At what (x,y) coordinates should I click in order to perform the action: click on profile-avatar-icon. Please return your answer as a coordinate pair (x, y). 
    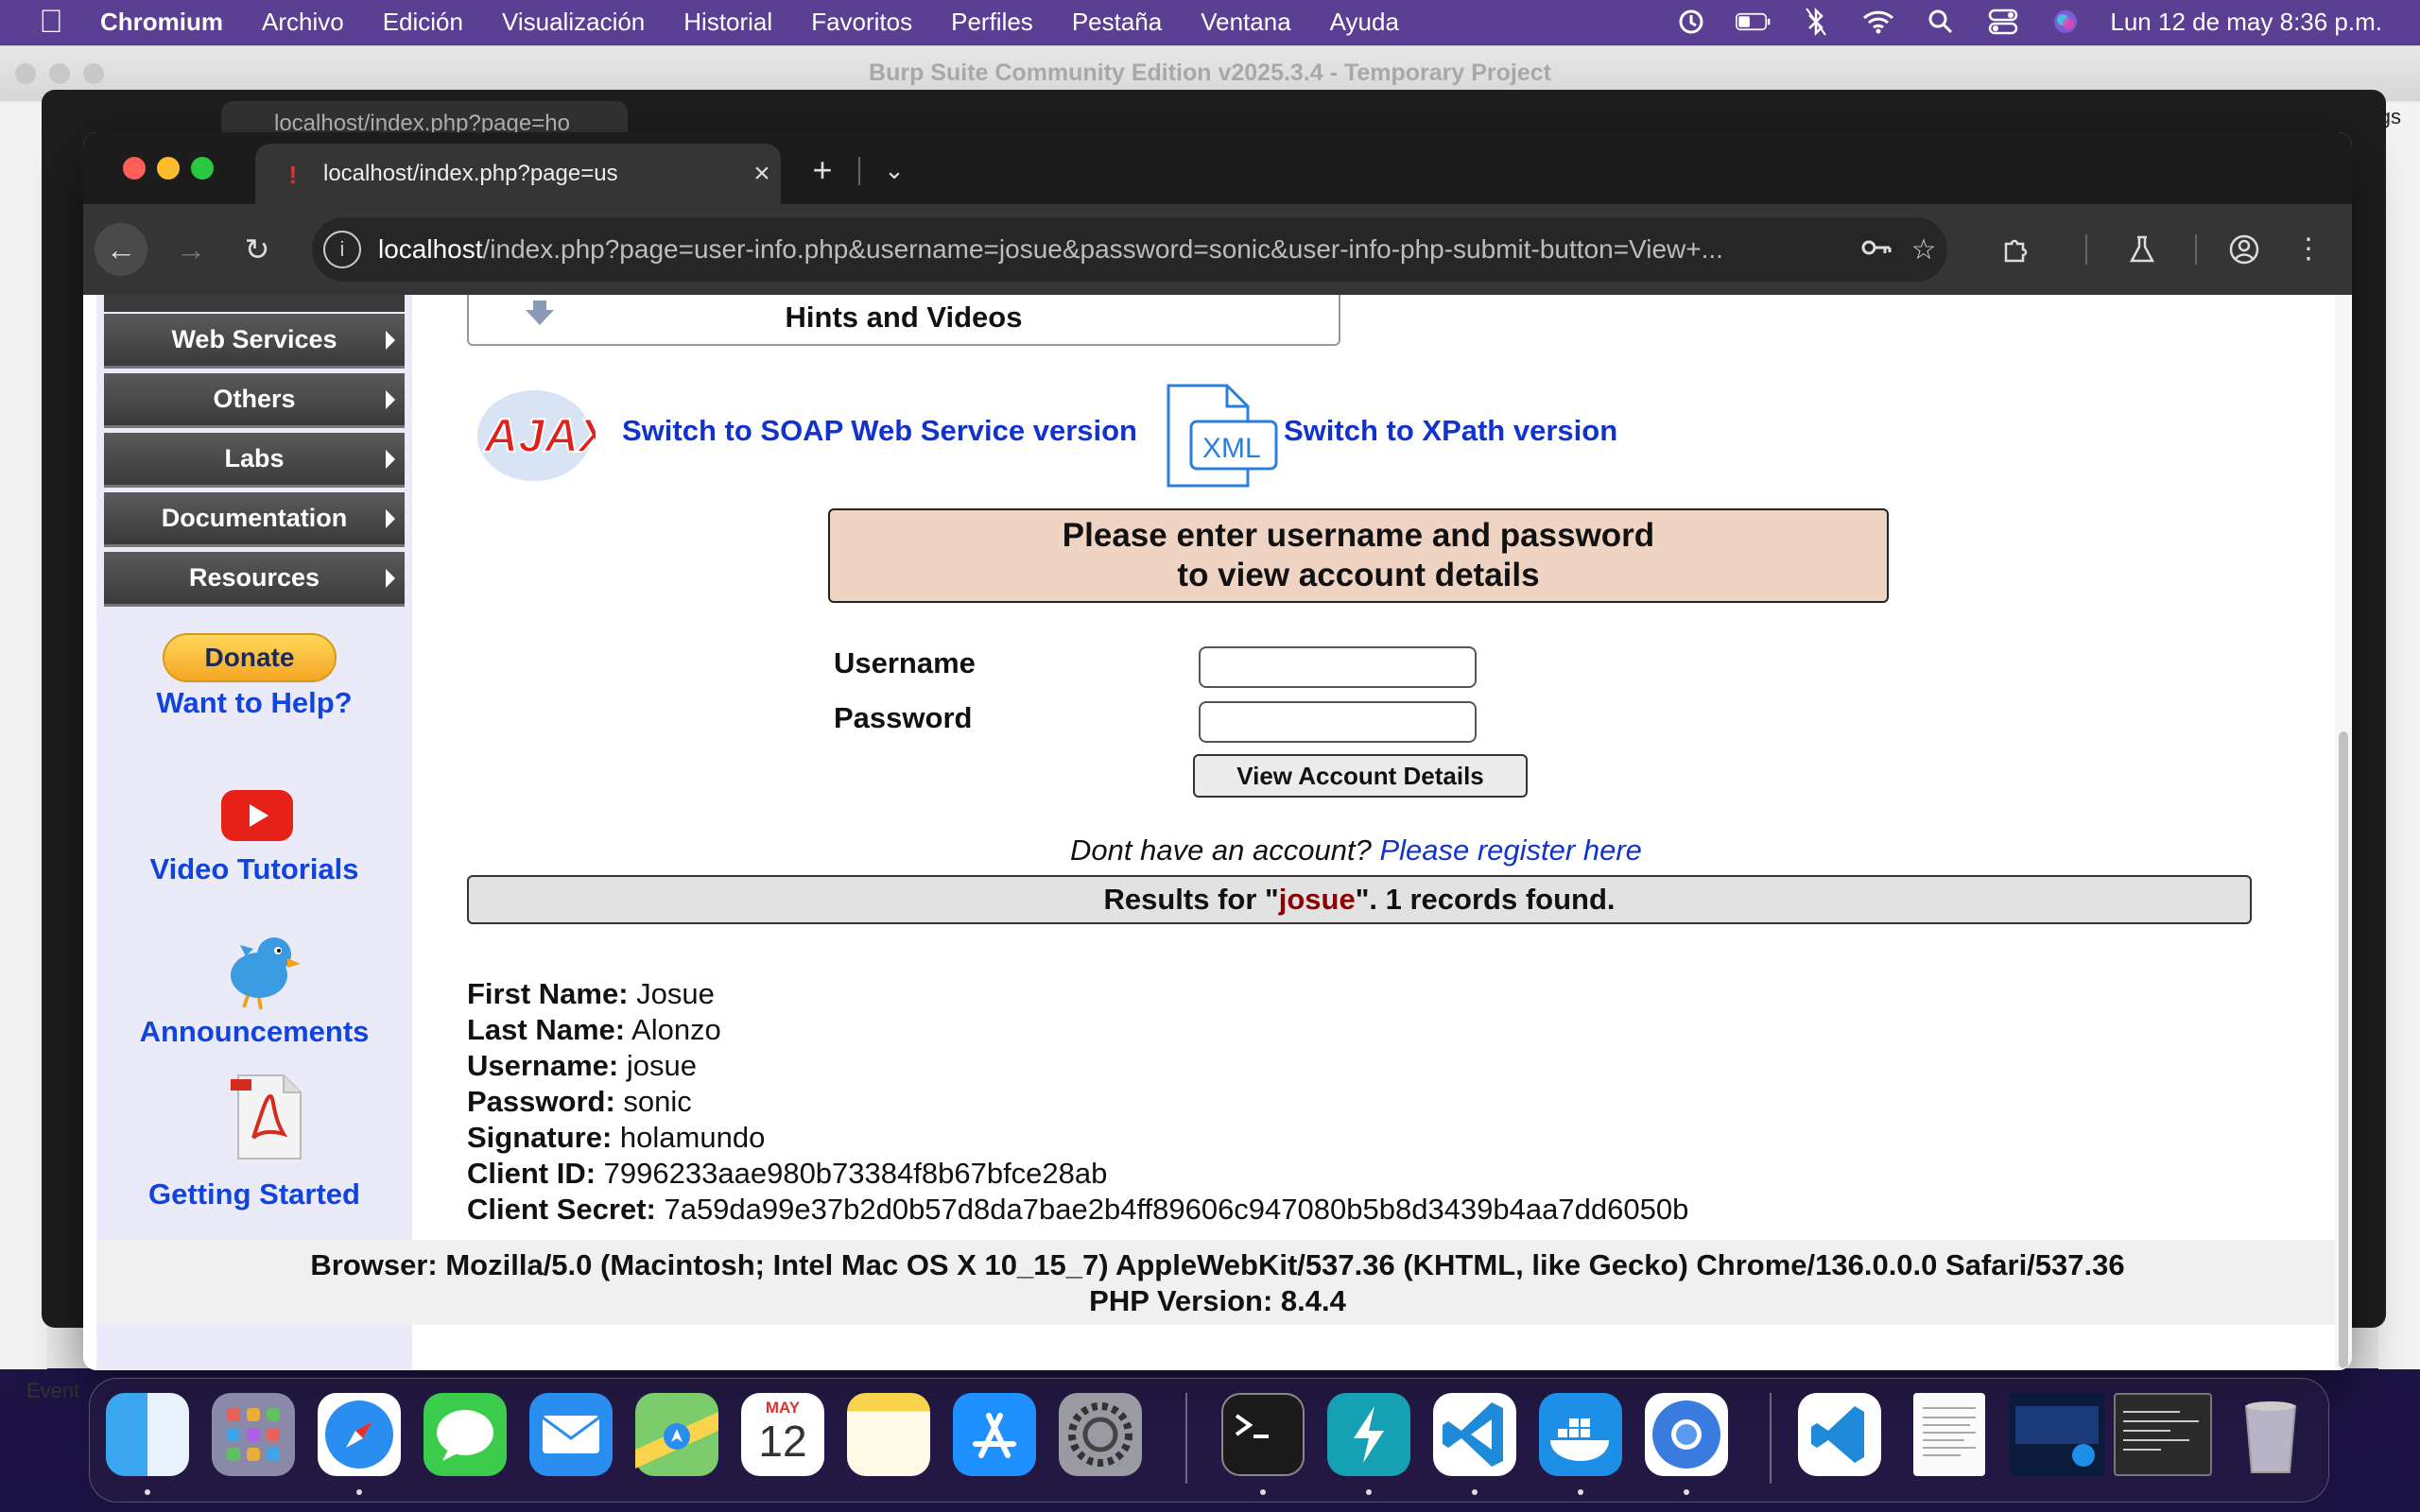
    Looking at the image, I should click on (2245, 249).